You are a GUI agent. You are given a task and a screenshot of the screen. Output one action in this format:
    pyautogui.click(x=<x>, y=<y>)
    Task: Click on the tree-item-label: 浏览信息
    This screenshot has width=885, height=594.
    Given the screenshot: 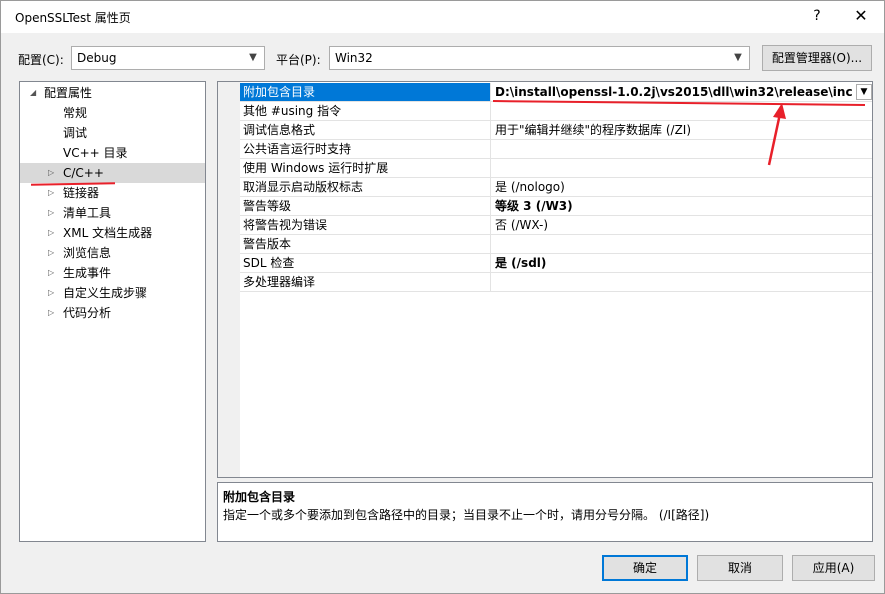 What is the action you would take?
    pyautogui.click(x=87, y=253)
    